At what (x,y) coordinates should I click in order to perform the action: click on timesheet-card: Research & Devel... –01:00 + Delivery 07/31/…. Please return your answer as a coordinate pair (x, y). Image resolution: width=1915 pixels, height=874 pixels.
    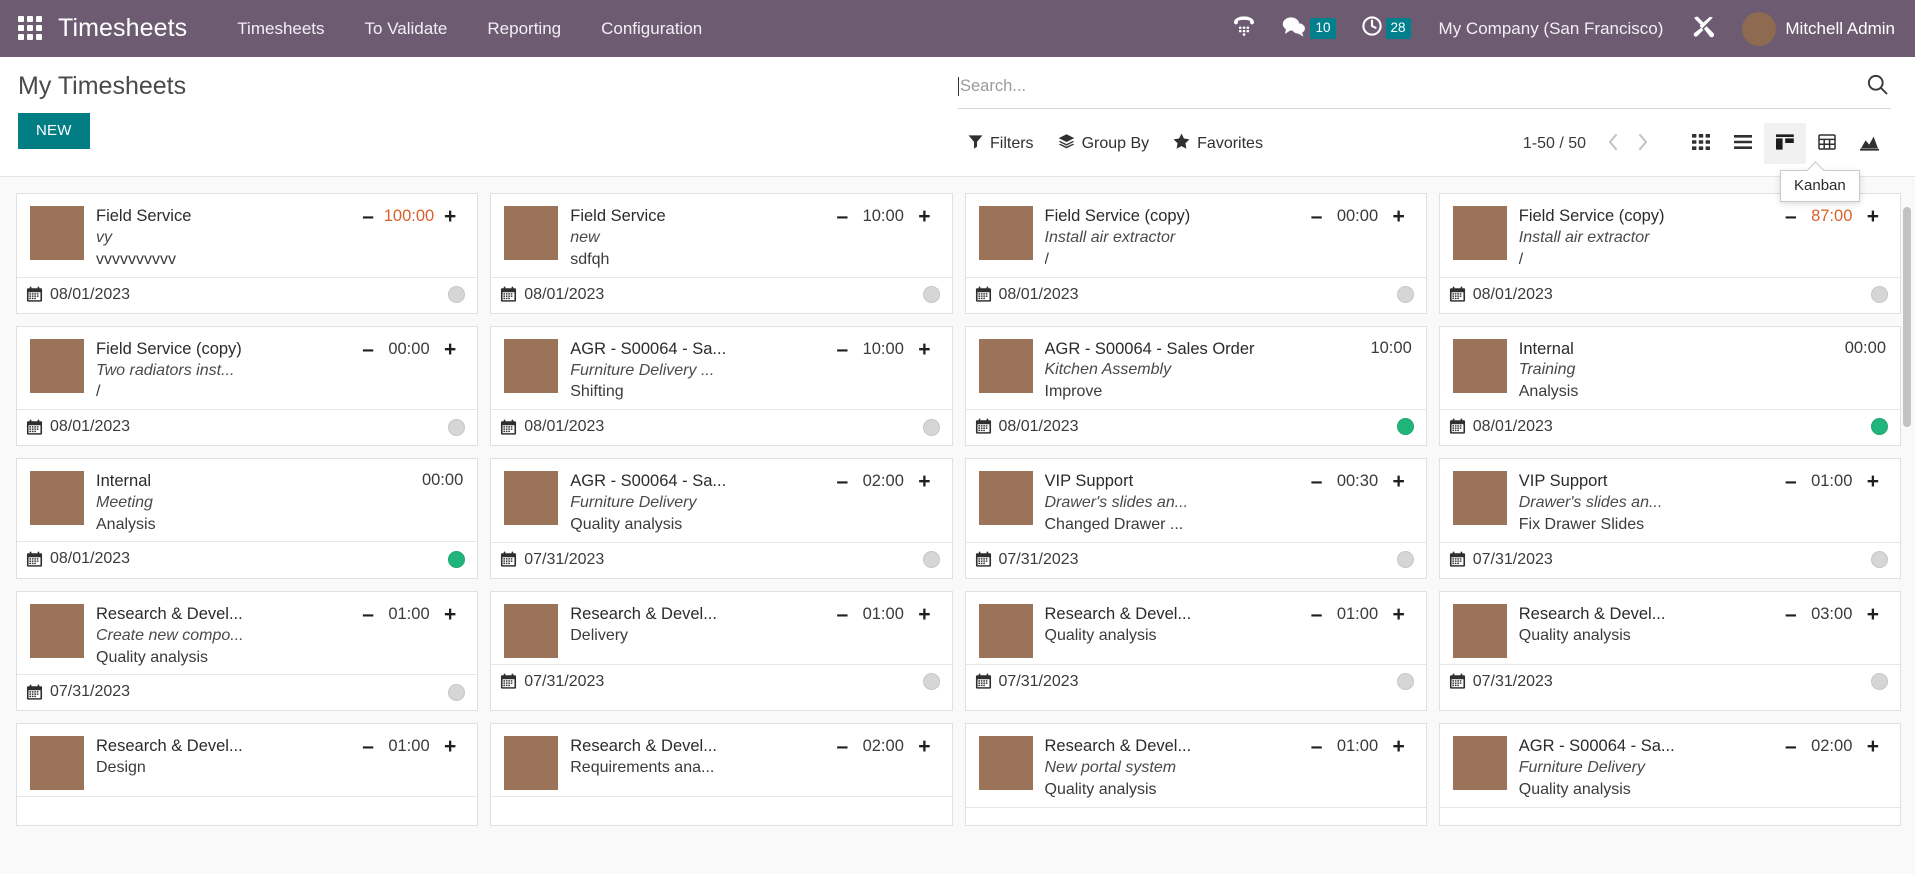
    Looking at the image, I should click on (721, 651).